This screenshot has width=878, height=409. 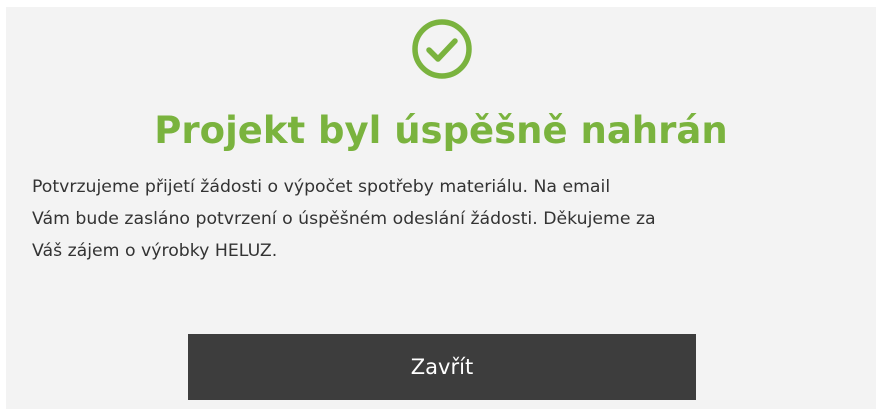 I want to click on message-line: Váš zájem o výrobky HELUZ., so click(x=155, y=251).